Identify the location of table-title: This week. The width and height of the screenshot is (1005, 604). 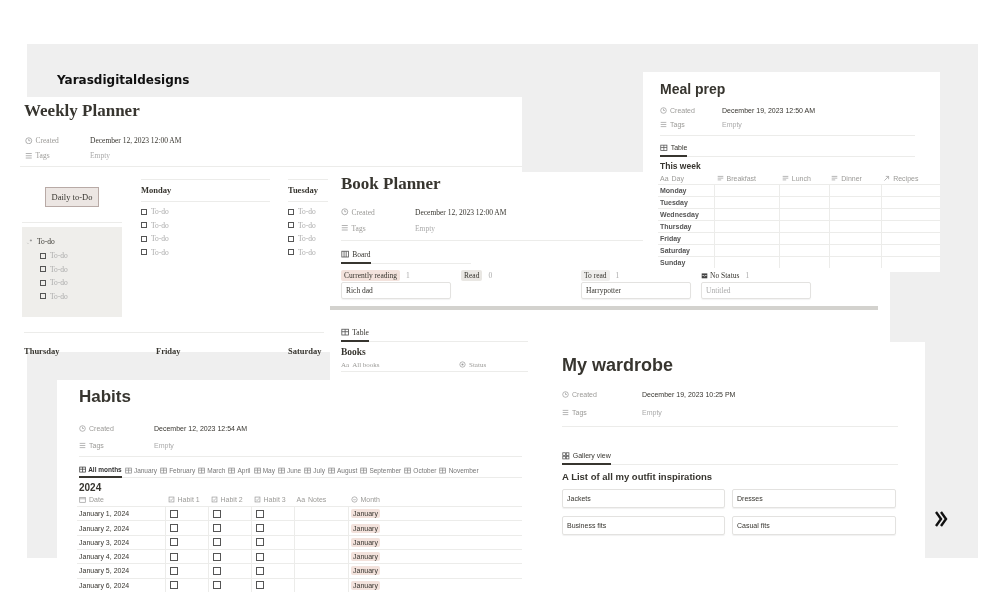
(681, 165).